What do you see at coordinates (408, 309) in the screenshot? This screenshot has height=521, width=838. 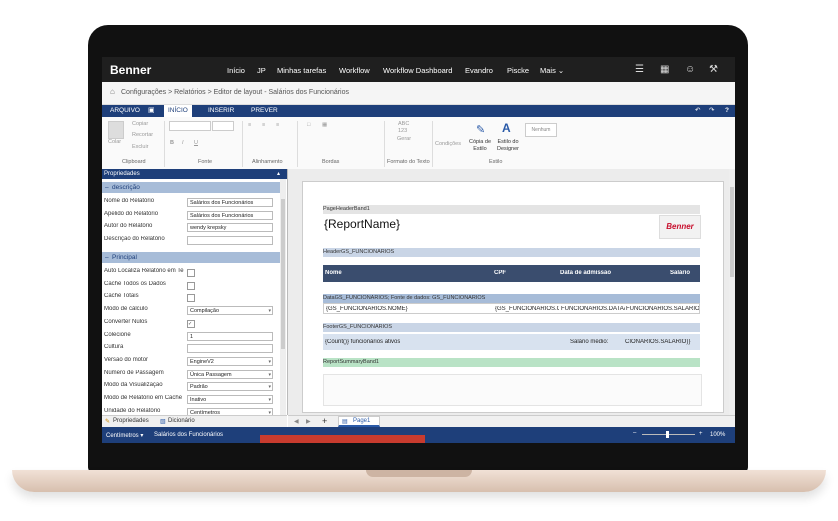 I see `cell-nome: {GS_FUNCIONARIOS.NOME}` at bounding box center [408, 309].